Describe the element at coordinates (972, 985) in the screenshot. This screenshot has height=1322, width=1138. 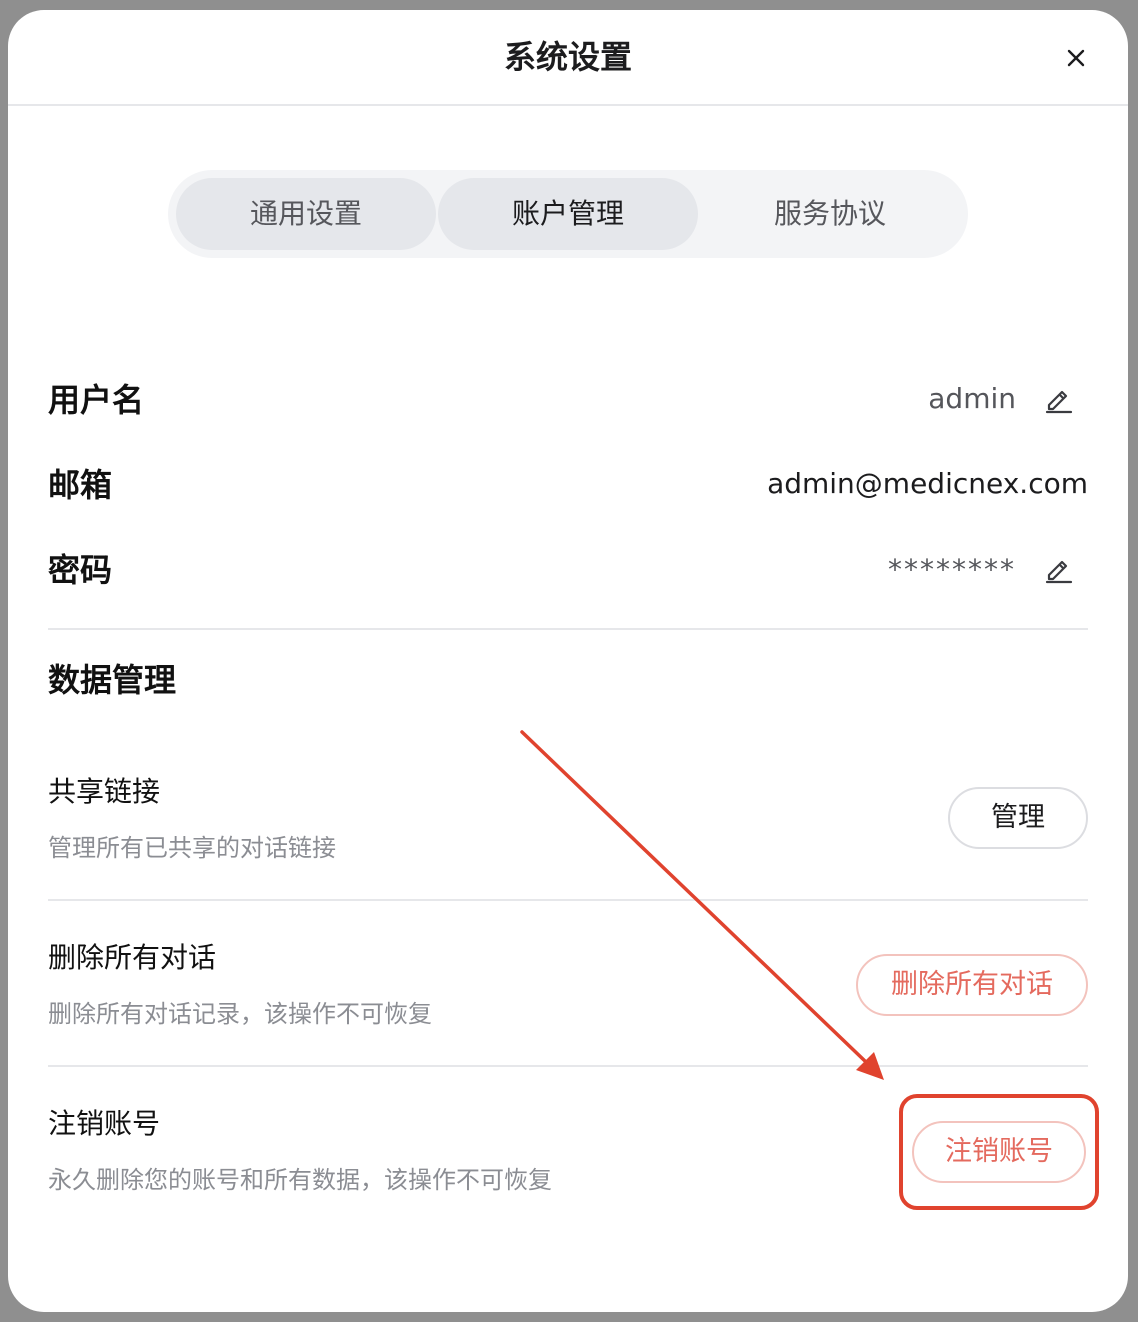
I see `delete-all-chats-button: 删除所有对话` at that location.